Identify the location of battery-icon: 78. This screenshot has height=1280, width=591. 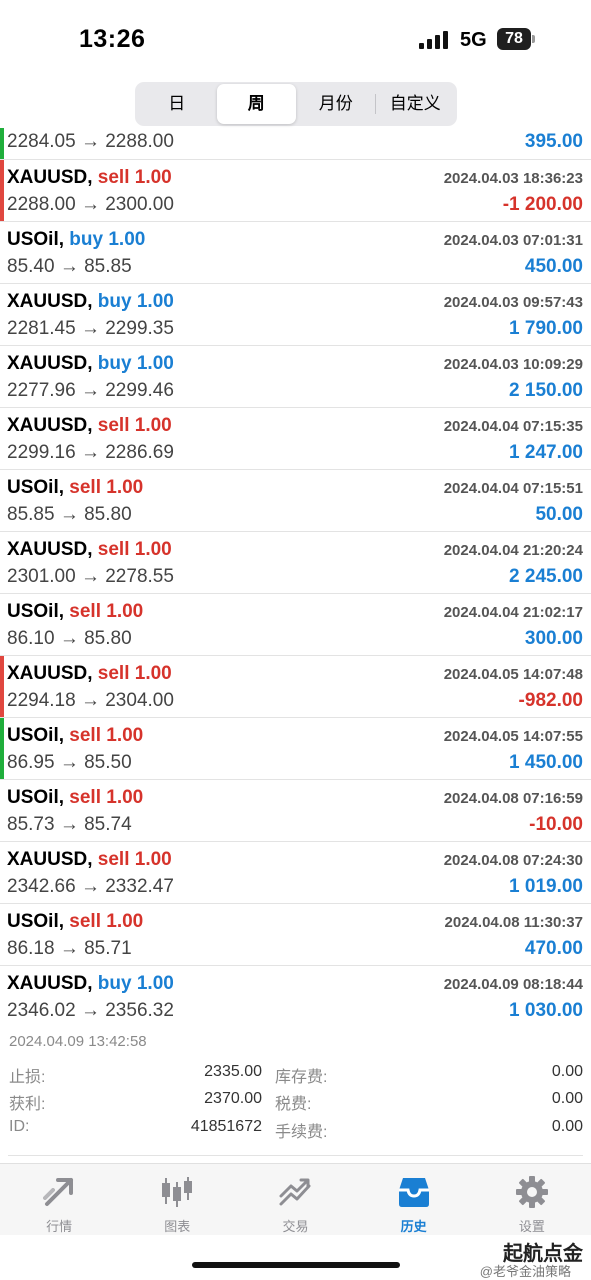
(516, 39).